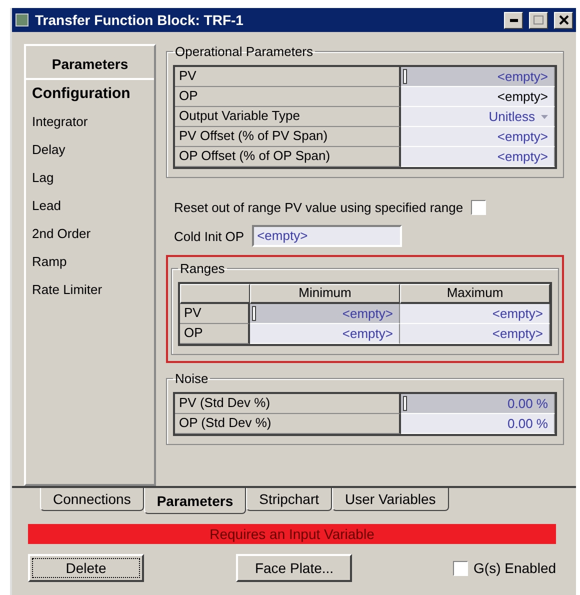  Describe the element at coordinates (195, 501) in the screenshot. I see `tab: Parameters` at that location.